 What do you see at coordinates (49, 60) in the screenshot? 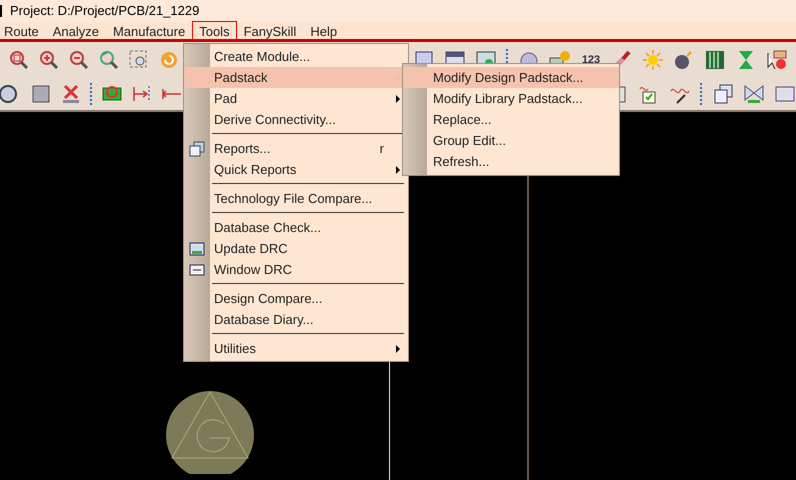
I see `zoom-in-icon` at bounding box center [49, 60].